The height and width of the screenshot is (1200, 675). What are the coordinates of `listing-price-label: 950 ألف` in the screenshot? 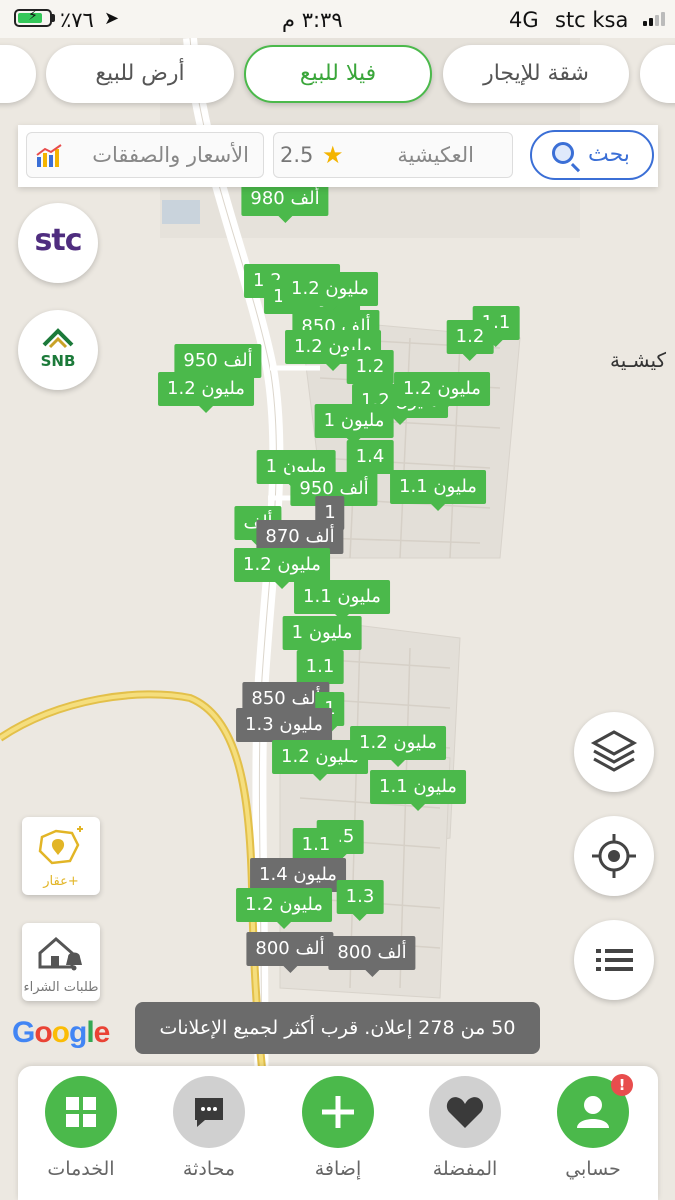 It's located at (218, 360).